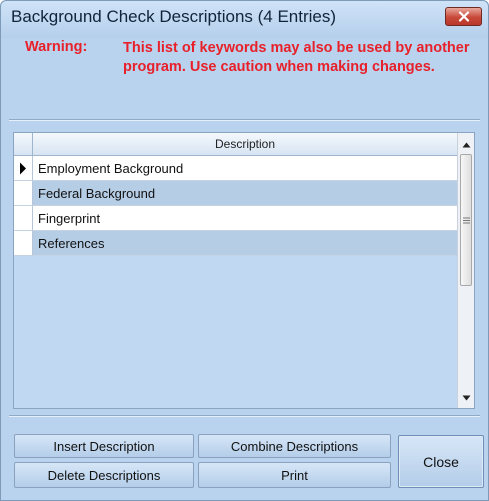  I want to click on column-header-description: Description, so click(245, 144).